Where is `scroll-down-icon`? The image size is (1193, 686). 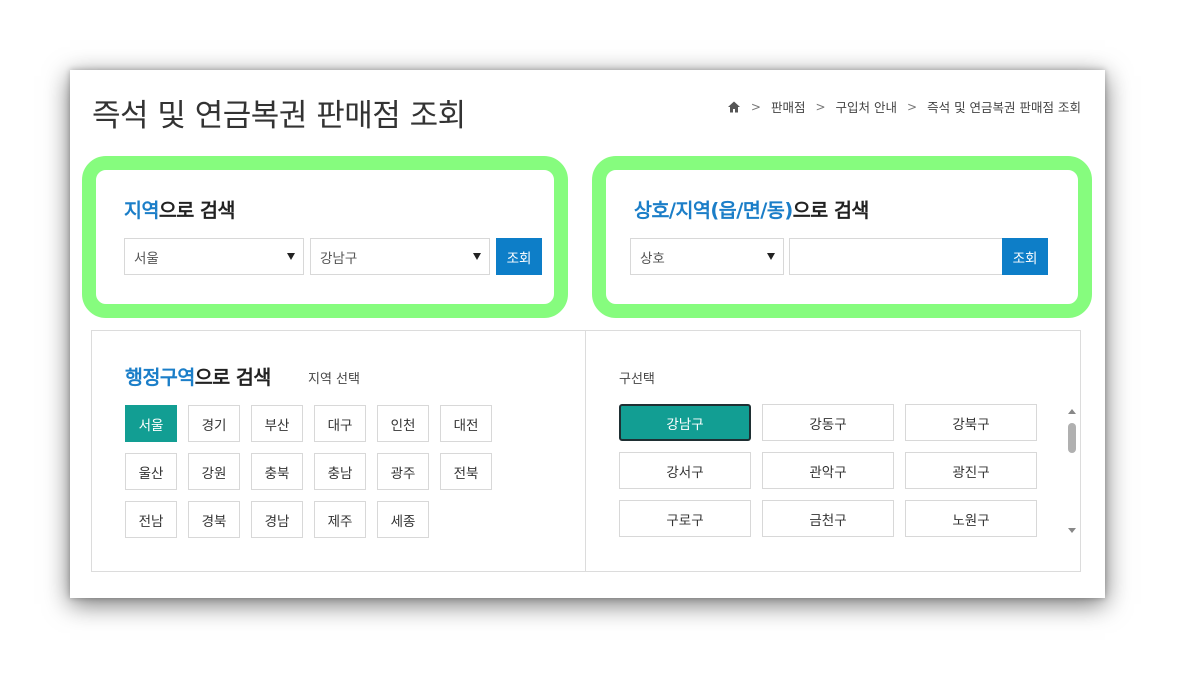 scroll-down-icon is located at coordinates (1072, 530).